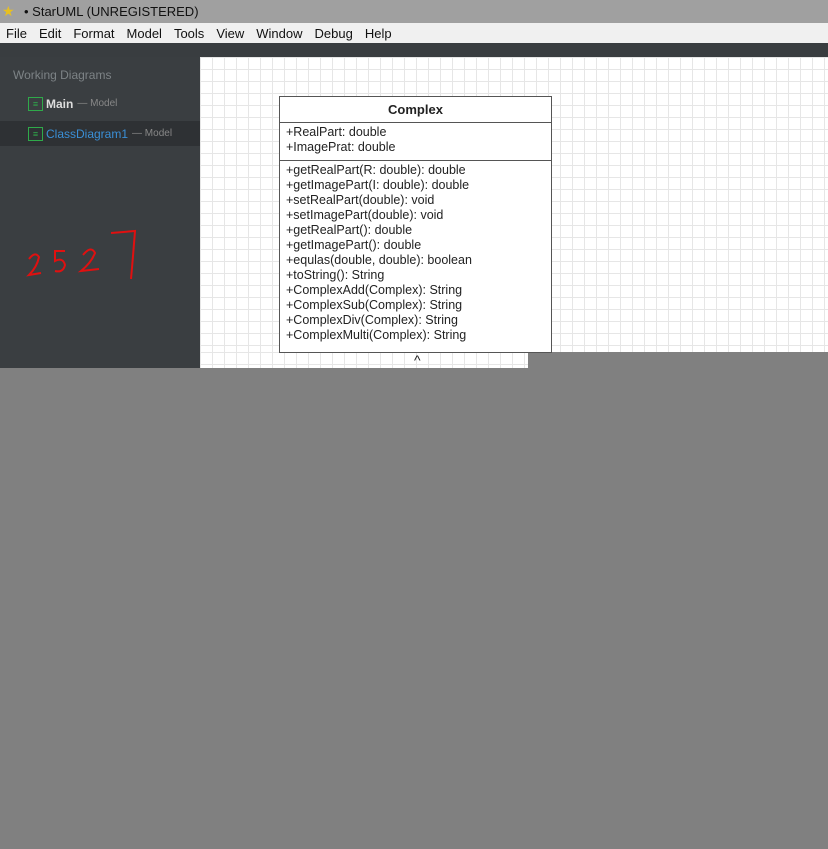 This screenshot has height=849, width=828. What do you see at coordinates (415, 170) in the screenshot?
I see `operation: +getRealPart(R: double): double` at bounding box center [415, 170].